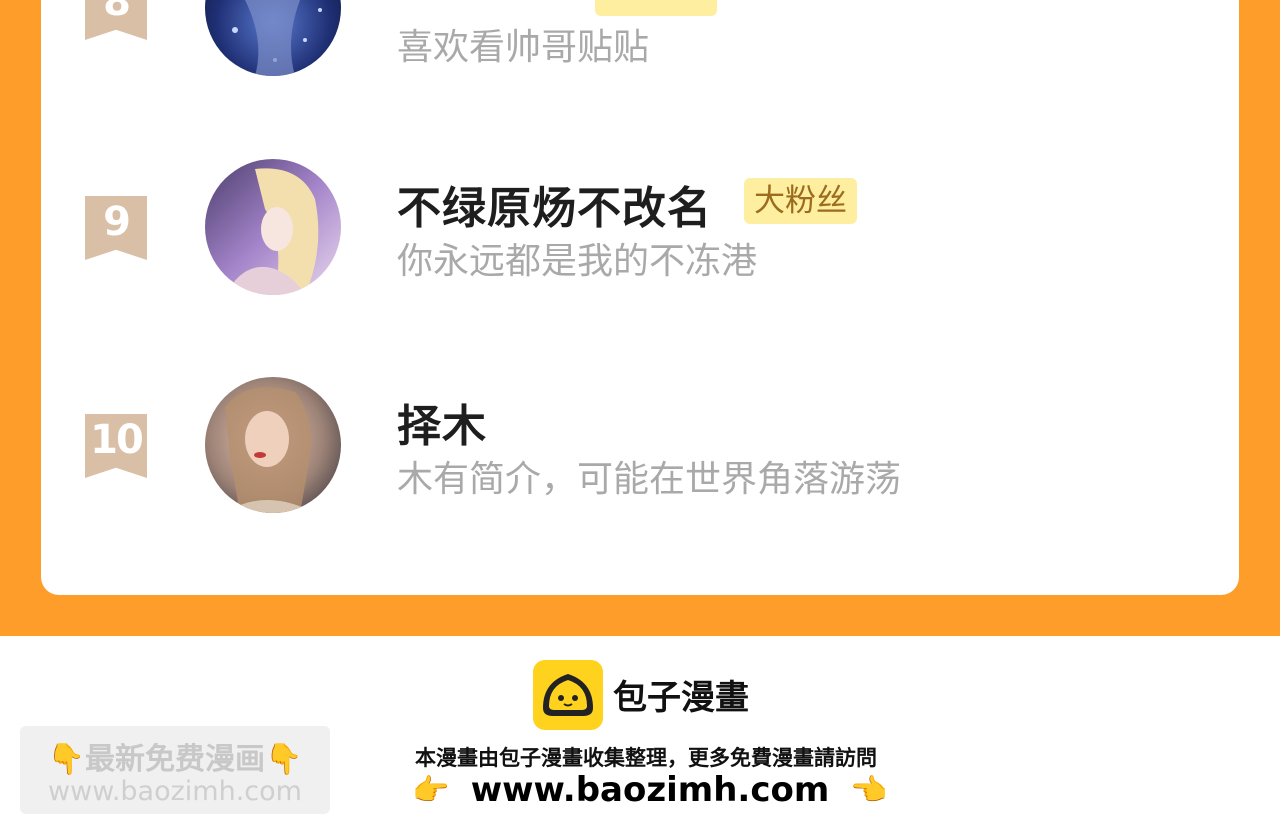 The height and width of the screenshot is (836, 1280). What do you see at coordinates (681, 698) in the screenshot?
I see `baozi-logo-text: 包子漫畫` at bounding box center [681, 698].